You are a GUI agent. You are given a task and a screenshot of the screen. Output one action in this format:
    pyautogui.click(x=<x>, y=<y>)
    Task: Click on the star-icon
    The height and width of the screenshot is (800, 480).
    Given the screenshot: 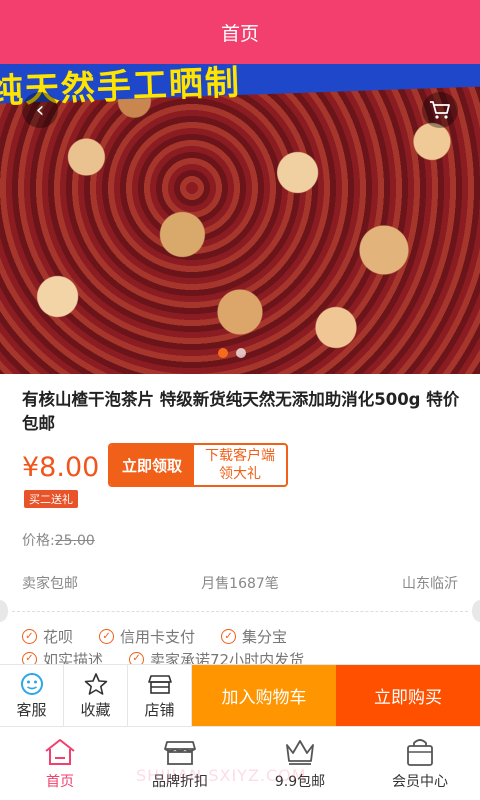 What is the action you would take?
    pyautogui.click(x=96, y=684)
    